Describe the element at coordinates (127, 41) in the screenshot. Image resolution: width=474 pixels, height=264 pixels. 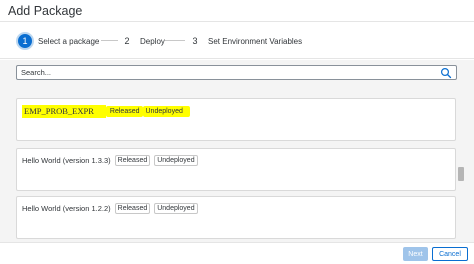
I see `step-number-2: 2` at that location.